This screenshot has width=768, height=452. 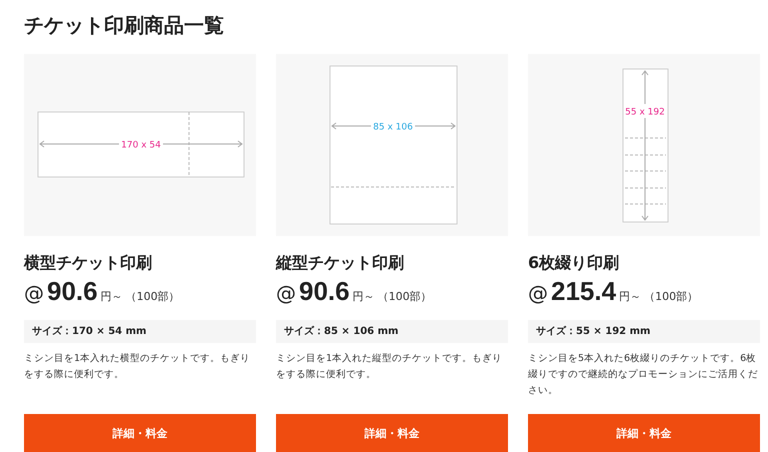 What do you see at coordinates (583, 291) in the screenshot?
I see `price-amount: 215.4` at bounding box center [583, 291].